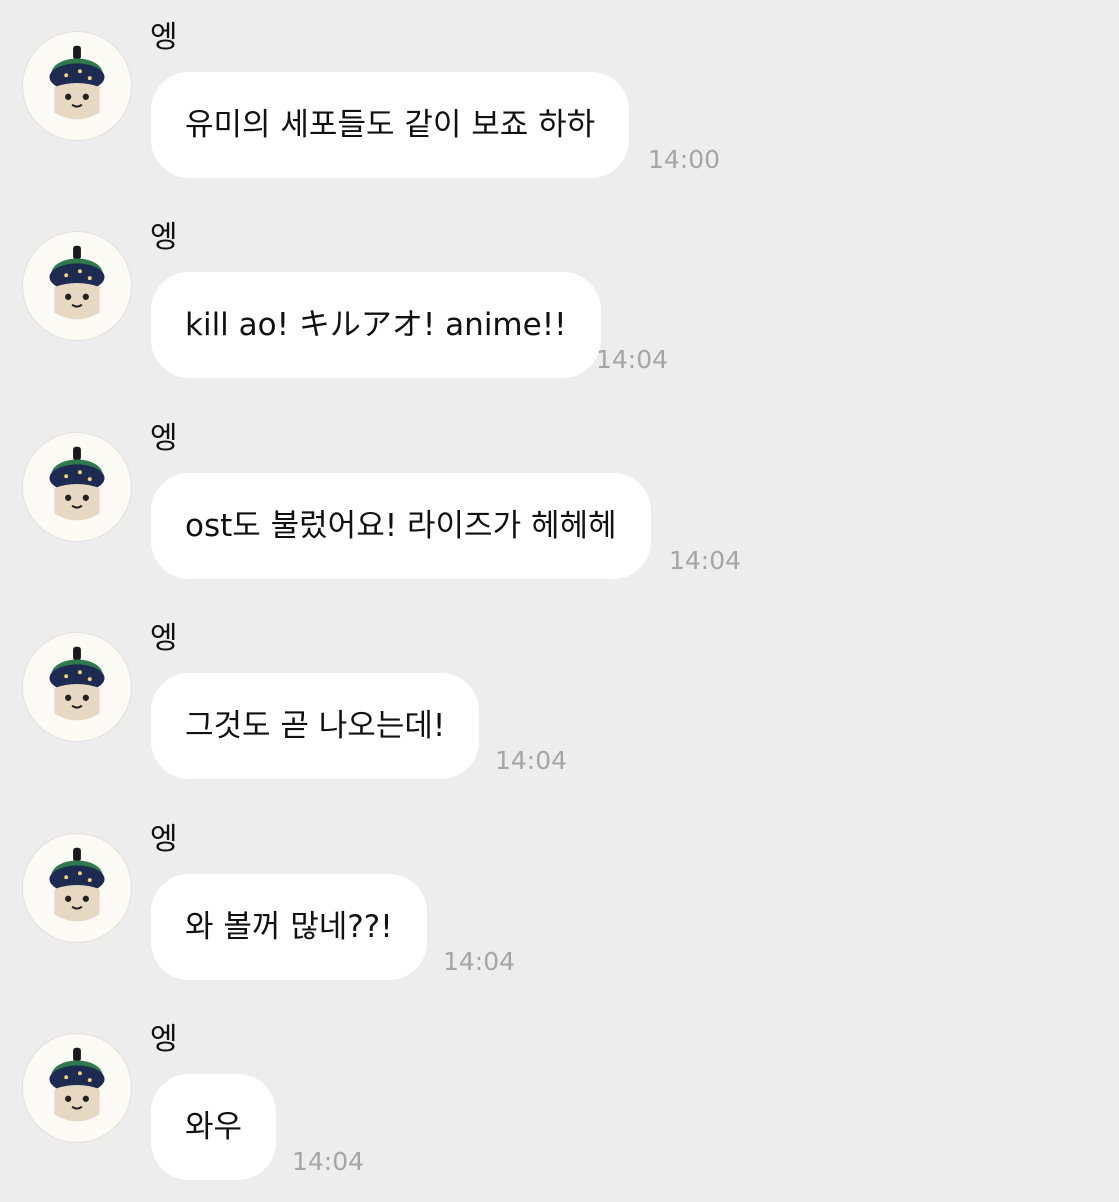  What do you see at coordinates (401, 526) in the screenshot?
I see `message-bubble: ost도 불렀어요! 라이즈가 헤헤헤` at bounding box center [401, 526].